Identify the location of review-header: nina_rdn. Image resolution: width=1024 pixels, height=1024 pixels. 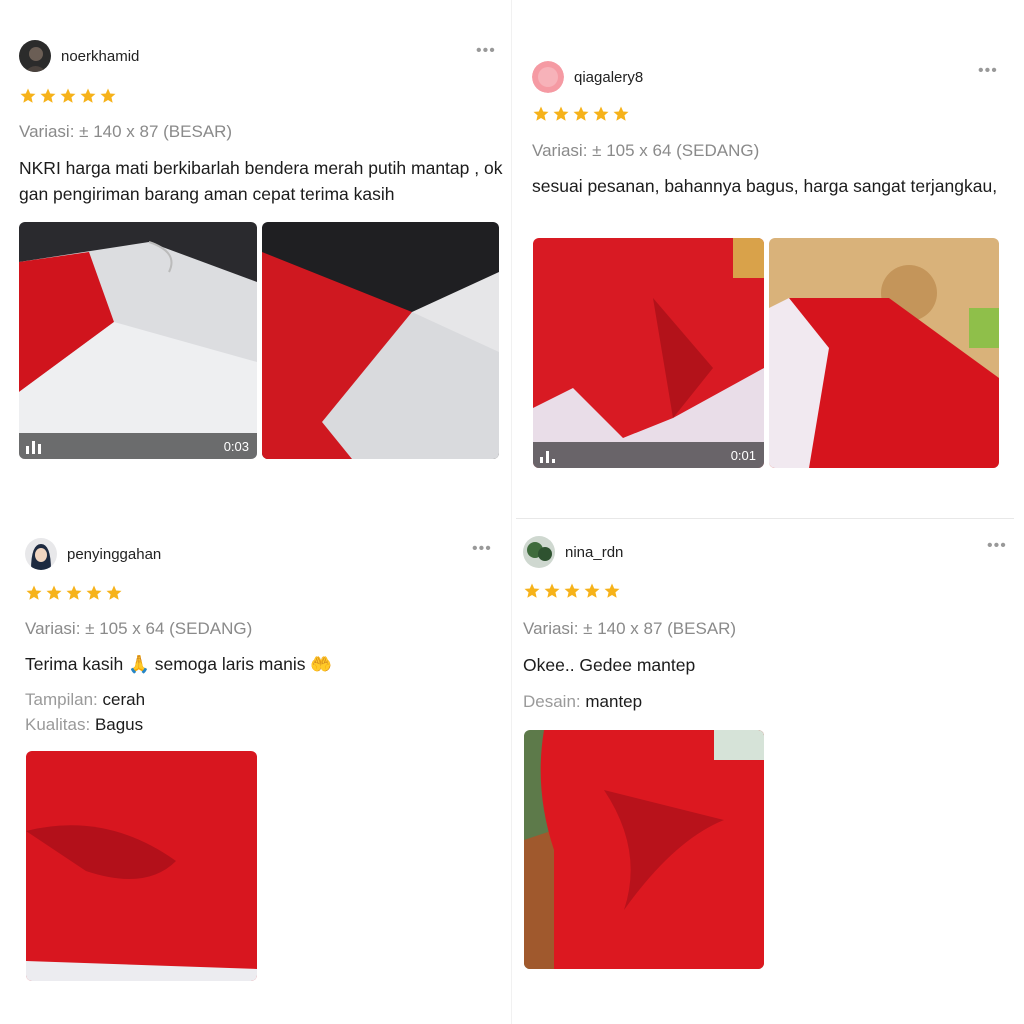
(573, 552).